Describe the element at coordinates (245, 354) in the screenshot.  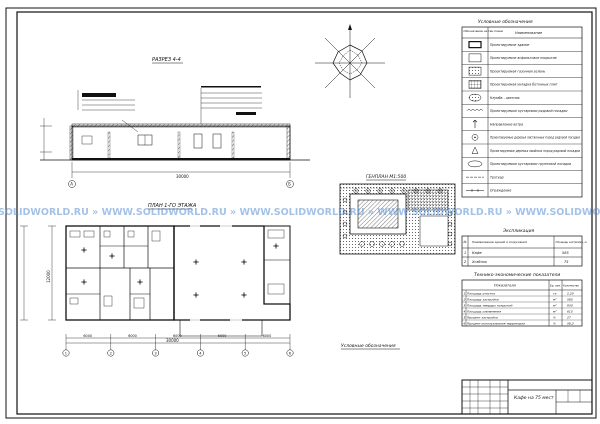
I see `plan-axis-label: 5` at that location.